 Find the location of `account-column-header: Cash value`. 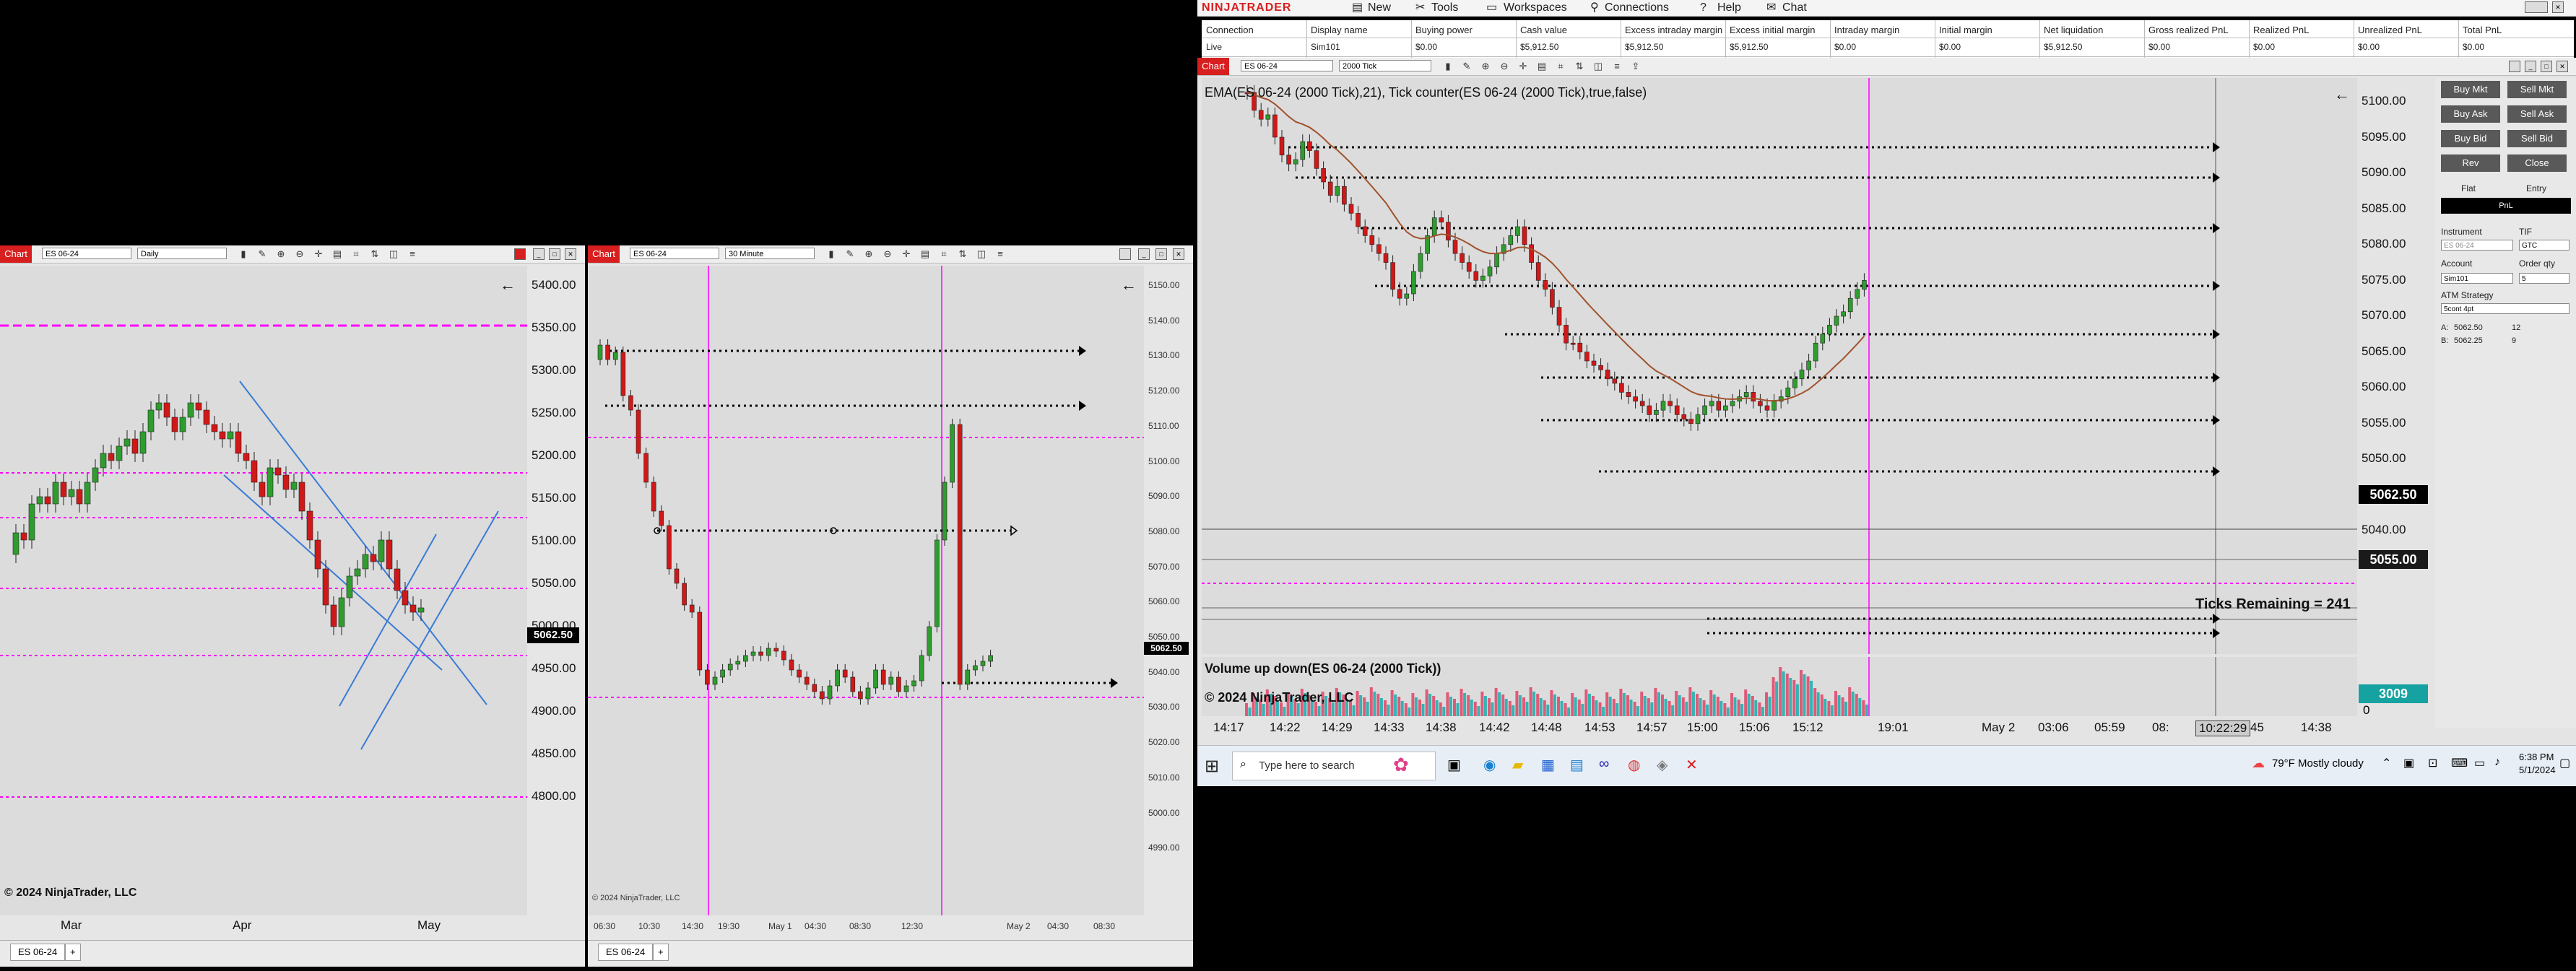

account-column-header: Cash value is located at coordinates (1543, 30).